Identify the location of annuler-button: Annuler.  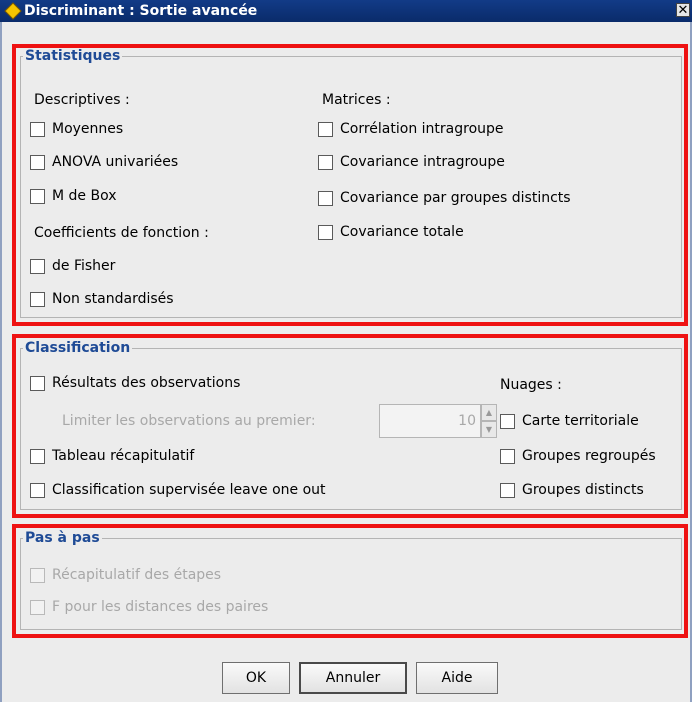
(353, 678).